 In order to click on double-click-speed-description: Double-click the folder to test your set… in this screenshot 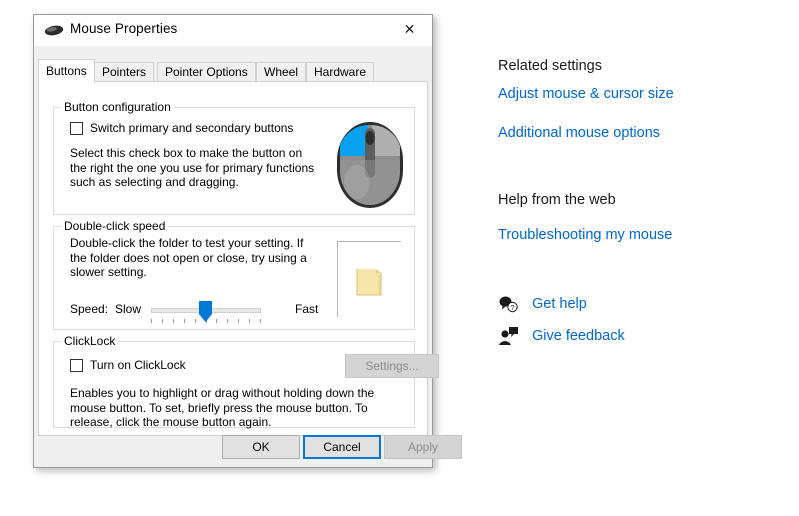, I will do `click(188, 257)`.